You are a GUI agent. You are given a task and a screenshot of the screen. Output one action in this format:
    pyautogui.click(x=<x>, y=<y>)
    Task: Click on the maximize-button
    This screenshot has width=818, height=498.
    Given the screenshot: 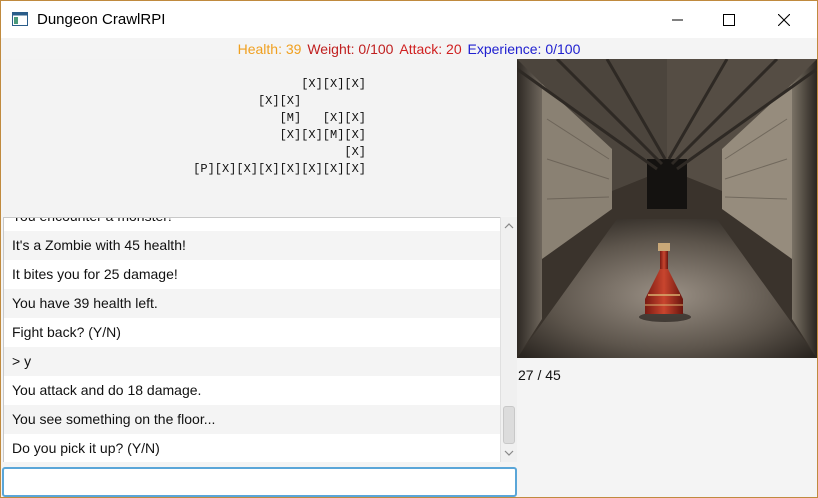 What is the action you would take?
    pyautogui.click(x=729, y=19)
    